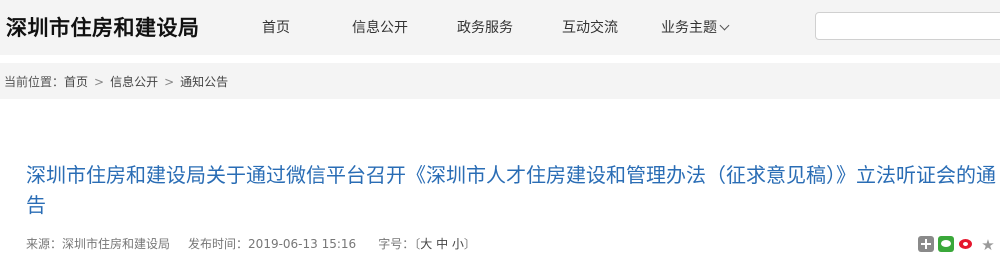 Image resolution: width=1000 pixels, height=265 pixels. What do you see at coordinates (44, 244) in the screenshot?
I see `source-label: 来源：` at bounding box center [44, 244].